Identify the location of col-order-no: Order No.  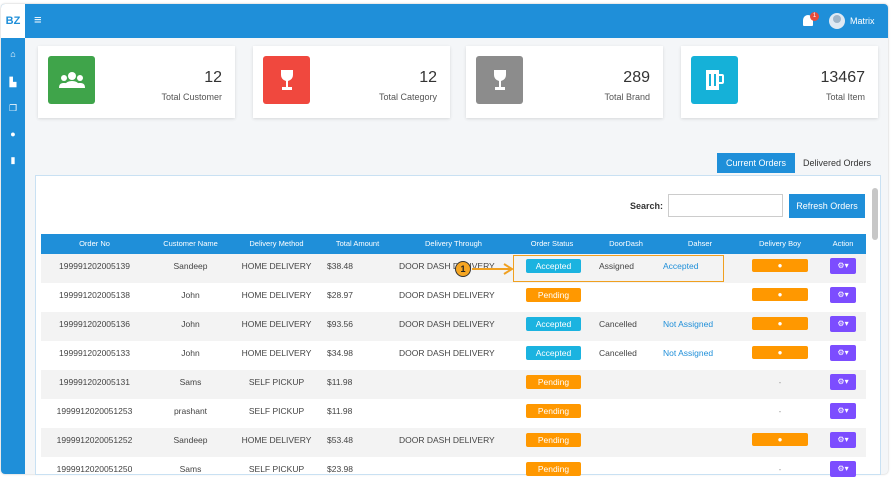
(94, 244).